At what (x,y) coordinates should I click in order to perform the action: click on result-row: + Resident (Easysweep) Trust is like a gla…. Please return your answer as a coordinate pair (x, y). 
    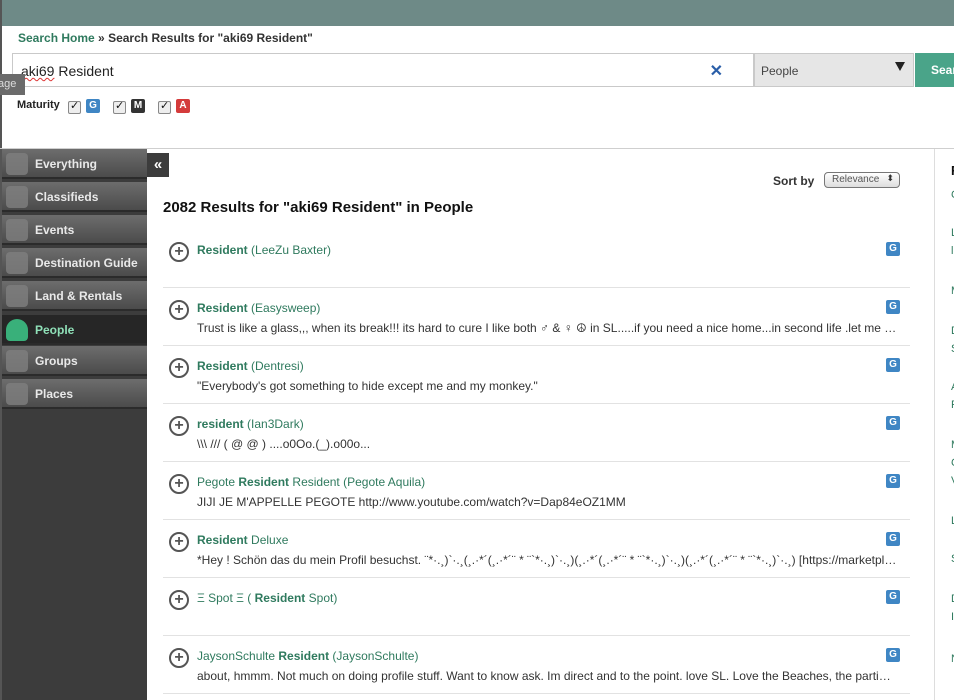
    Looking at the image, I should click on (536, 317).